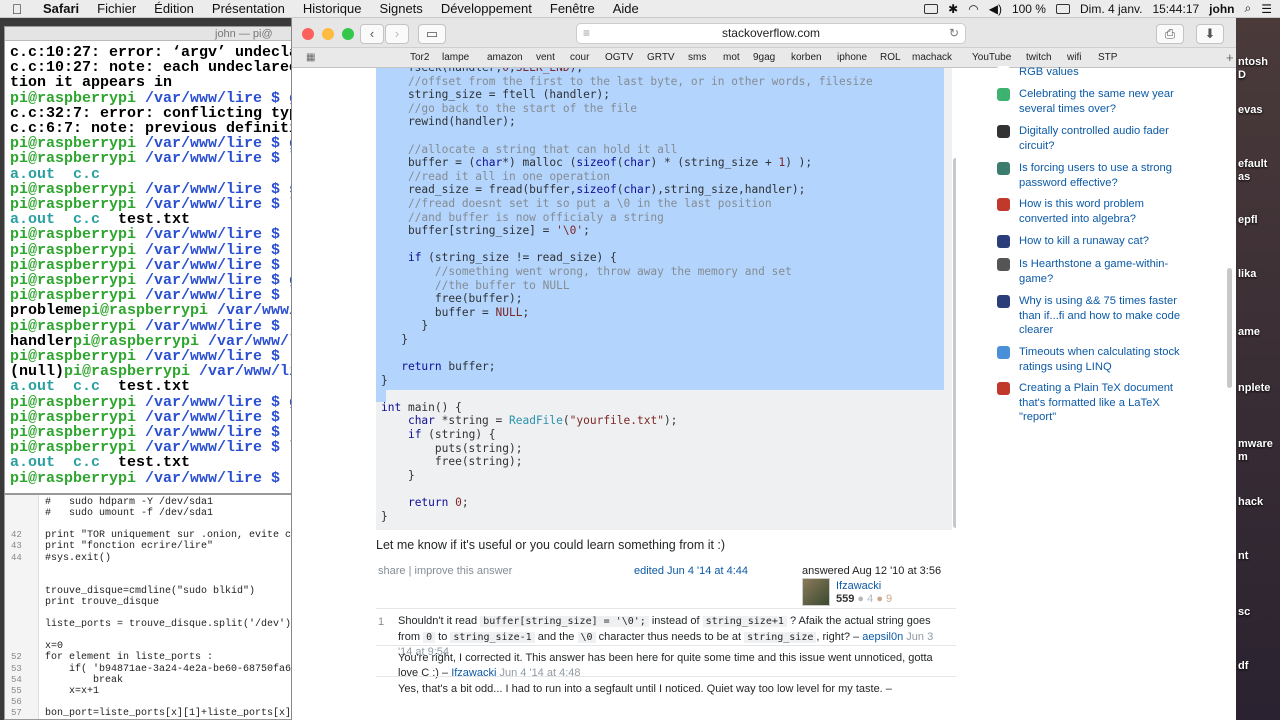  I want to click on zoom-window-icon, so click(348, 34).